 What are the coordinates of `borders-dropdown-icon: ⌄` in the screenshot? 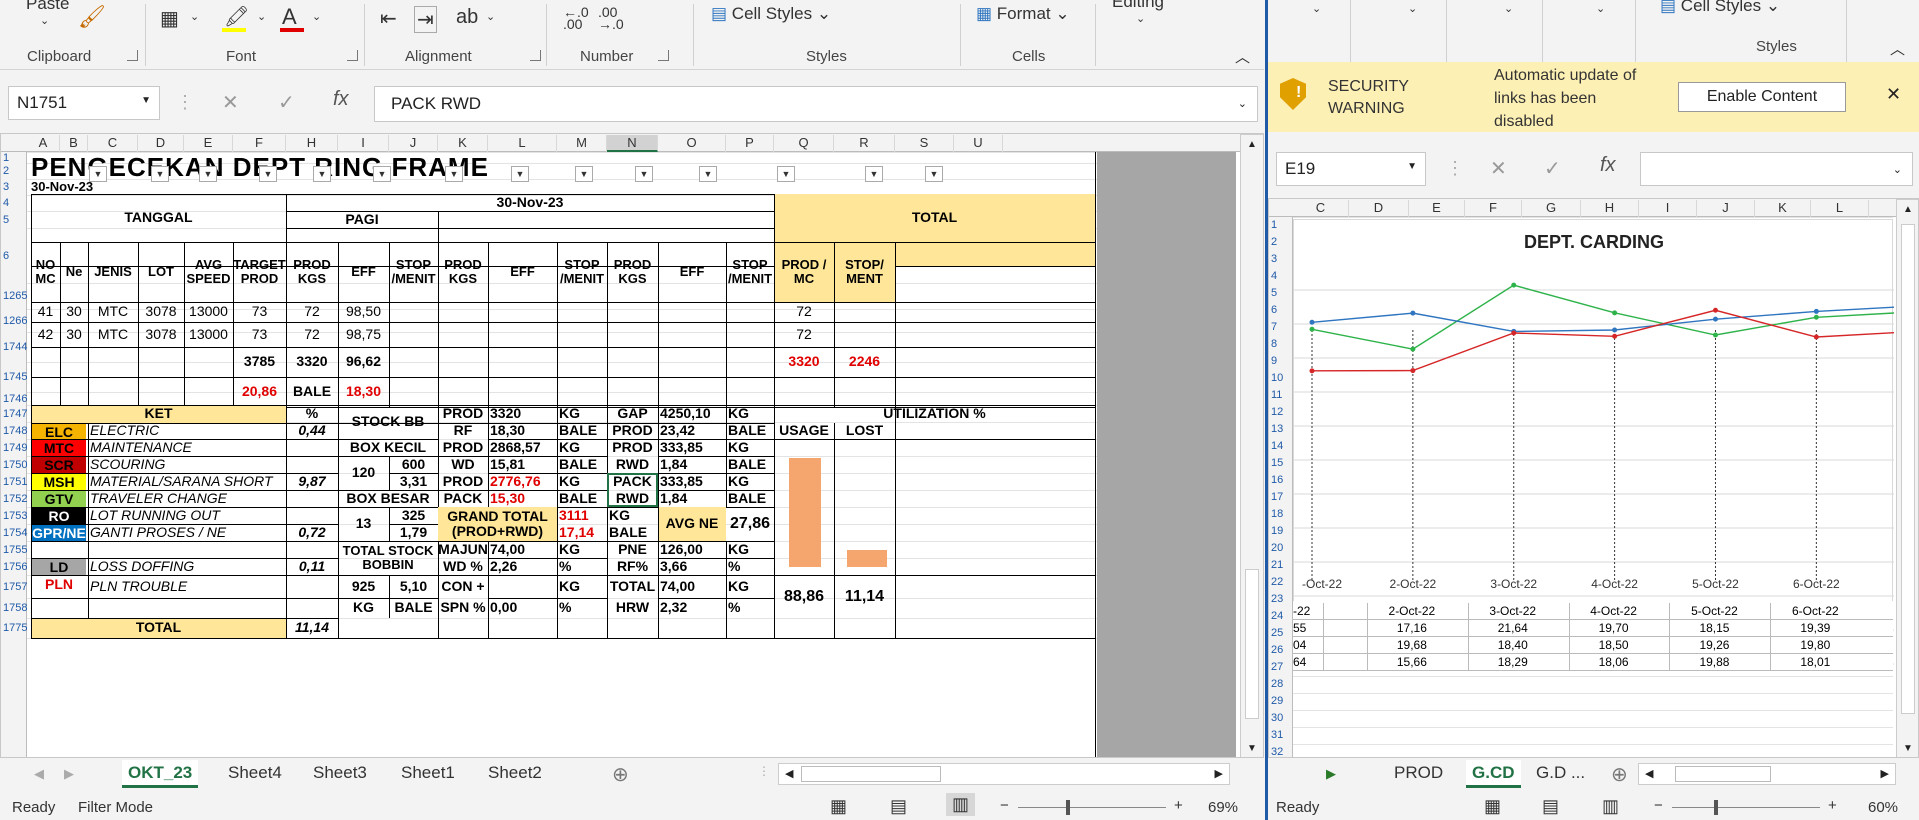 It's located at (194, 16).